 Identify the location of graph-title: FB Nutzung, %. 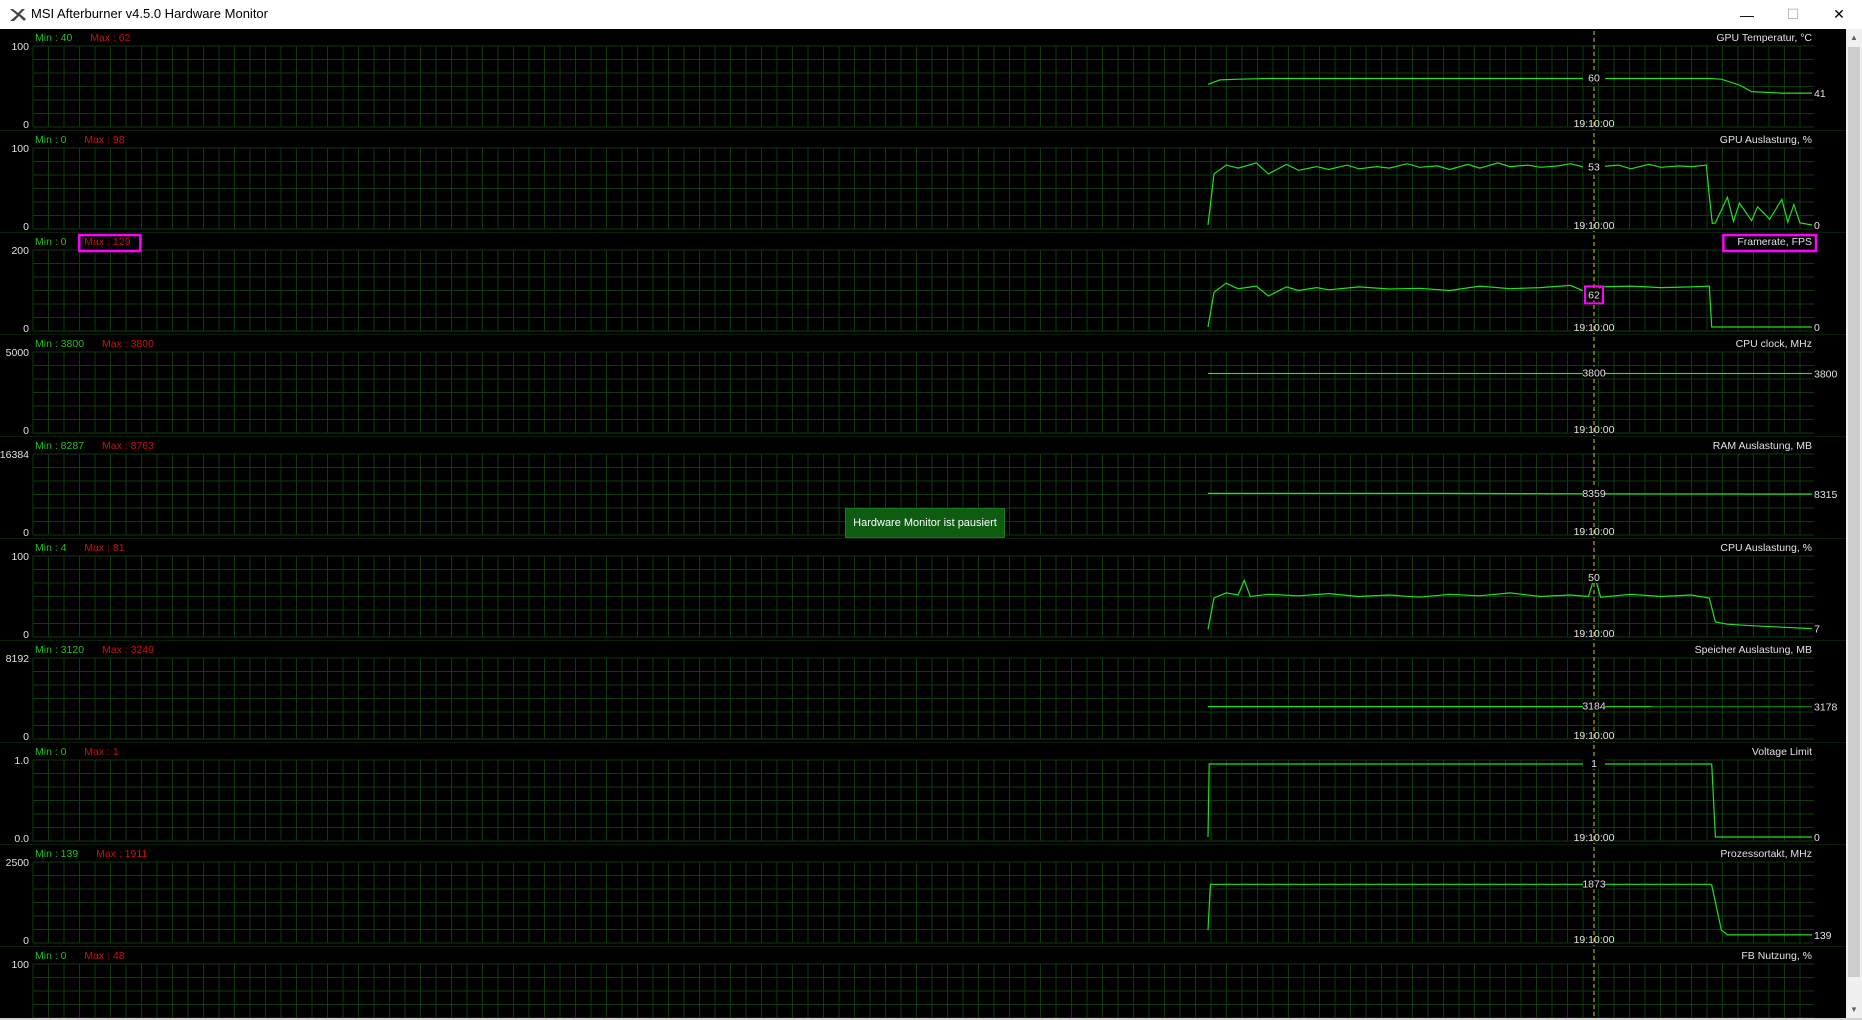
(1776, 956).